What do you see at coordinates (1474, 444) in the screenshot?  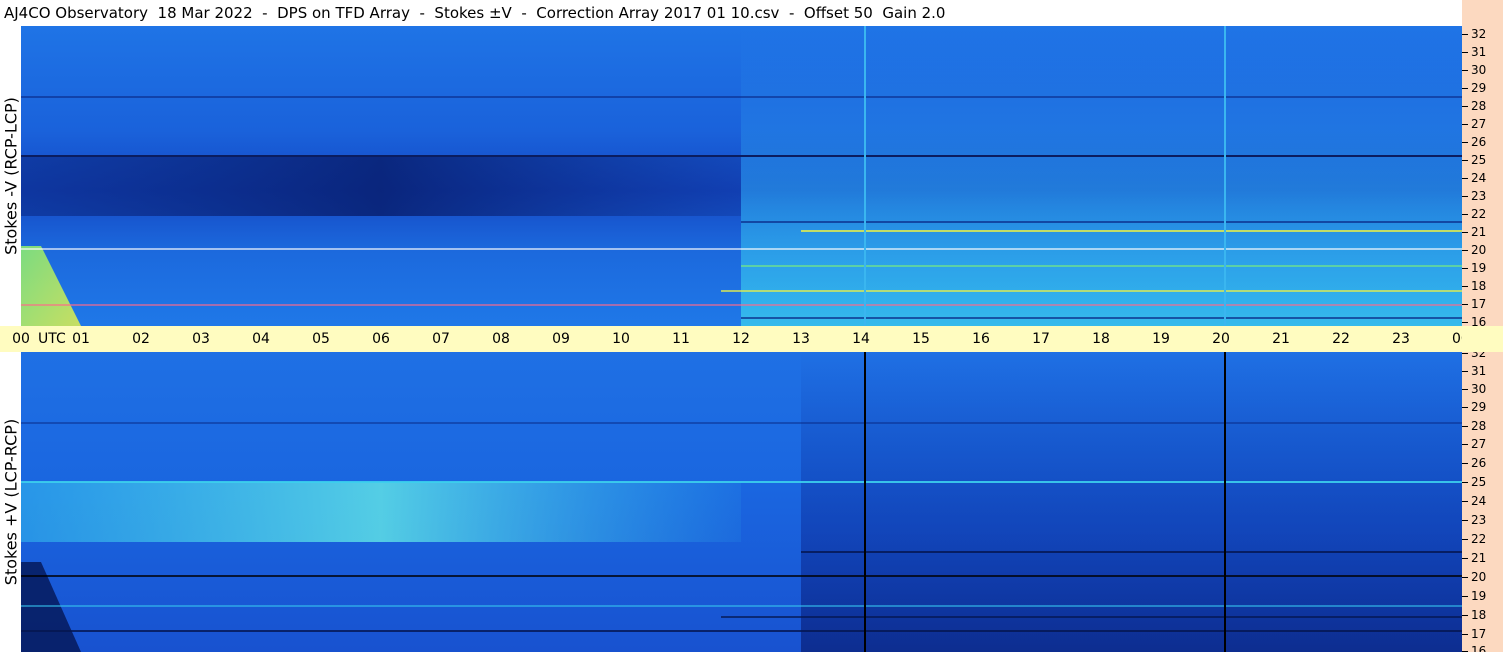 I see `bottom-tick-27: 27` at bounding box center [1474, 444].